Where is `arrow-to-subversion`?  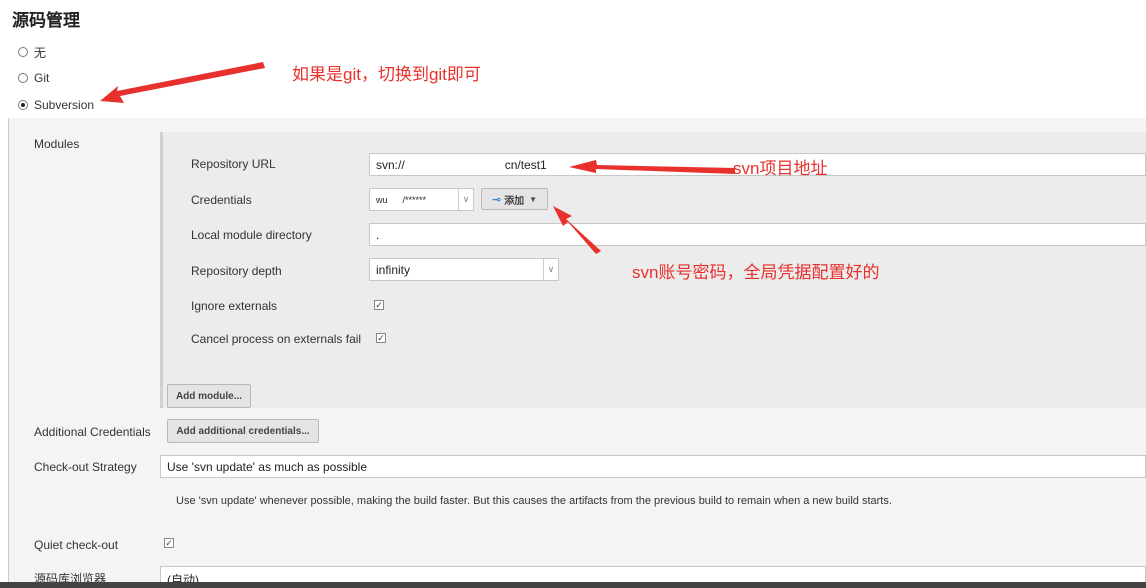
arrow-to-subversion is located at coordinates (182, 82).